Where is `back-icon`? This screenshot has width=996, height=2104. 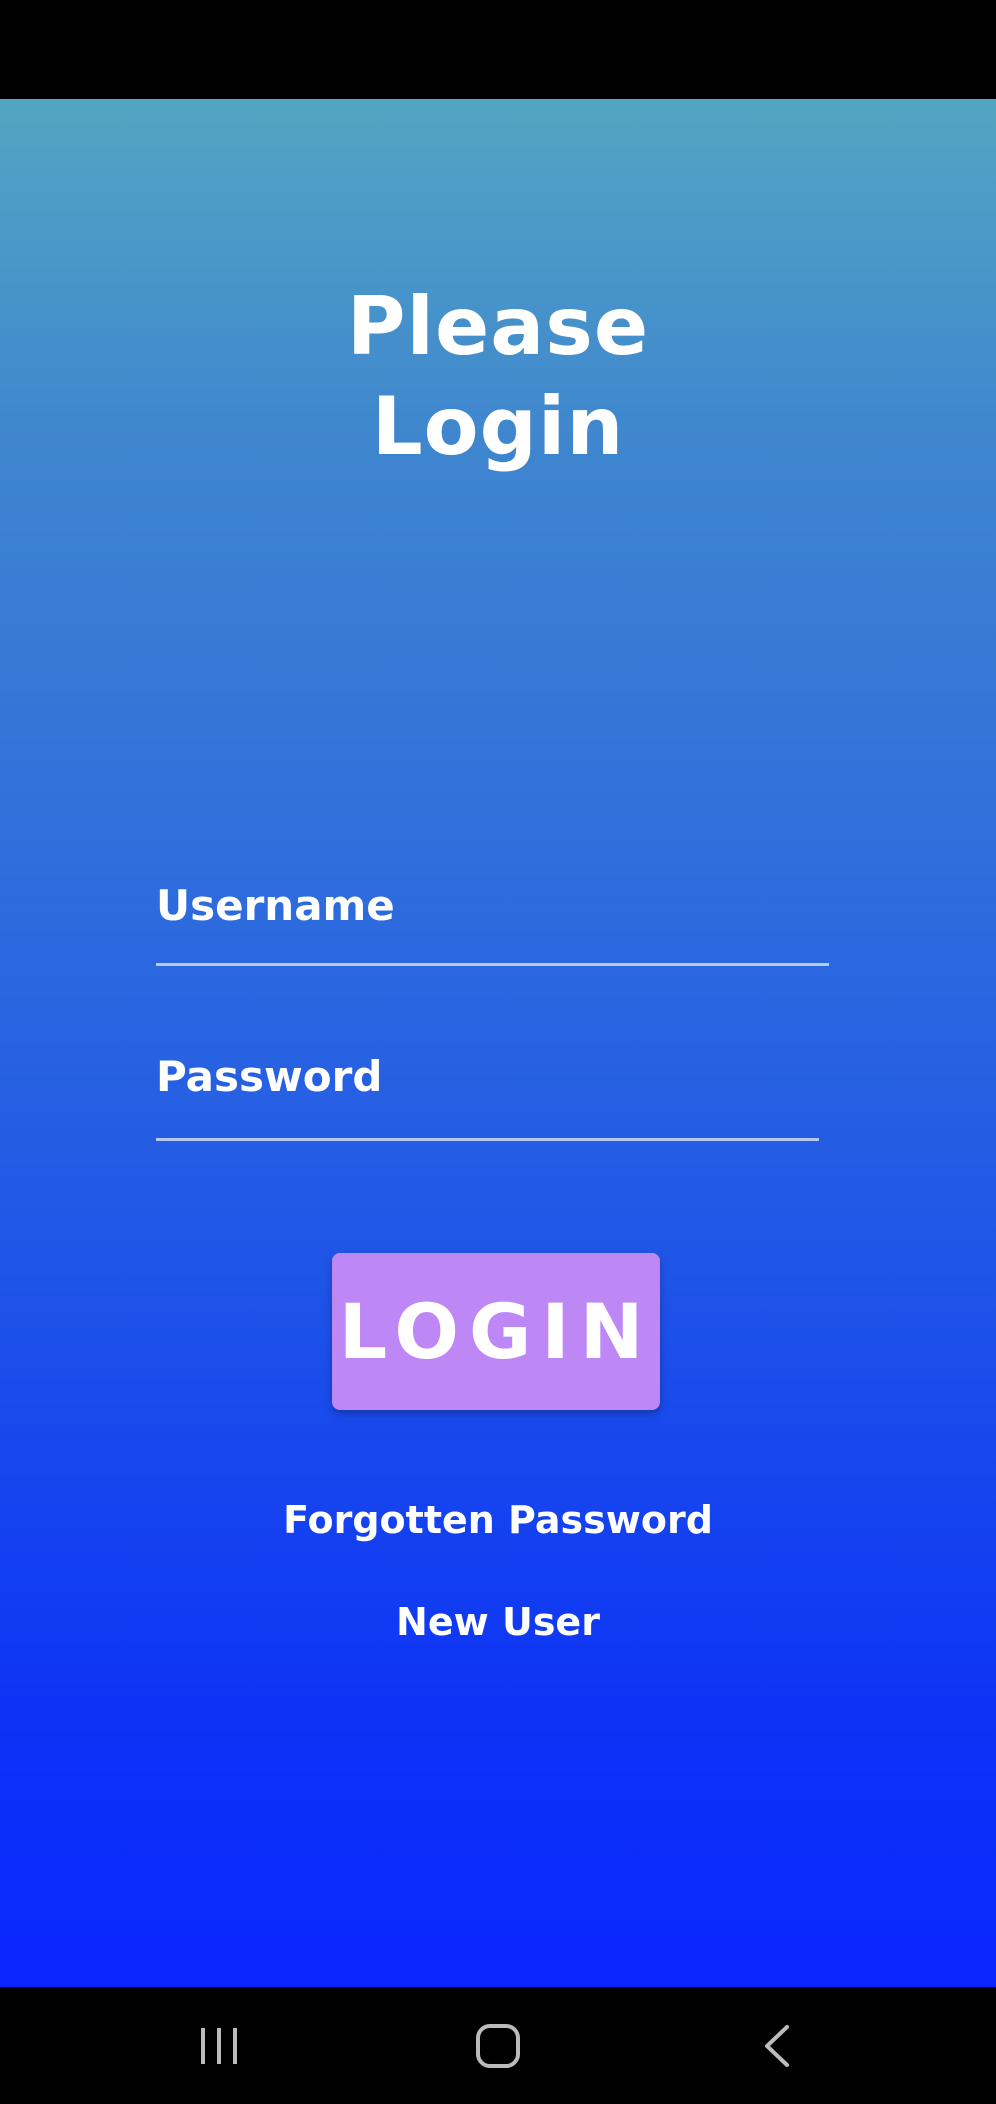 back-icon is located at coordinates (777, 2045).